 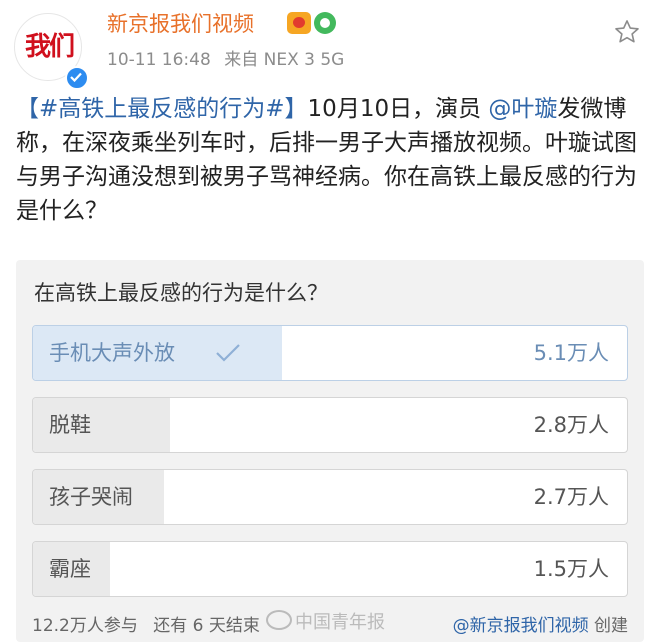 I want to click on mention-link: @叶璇, so click(x=522, y=109).